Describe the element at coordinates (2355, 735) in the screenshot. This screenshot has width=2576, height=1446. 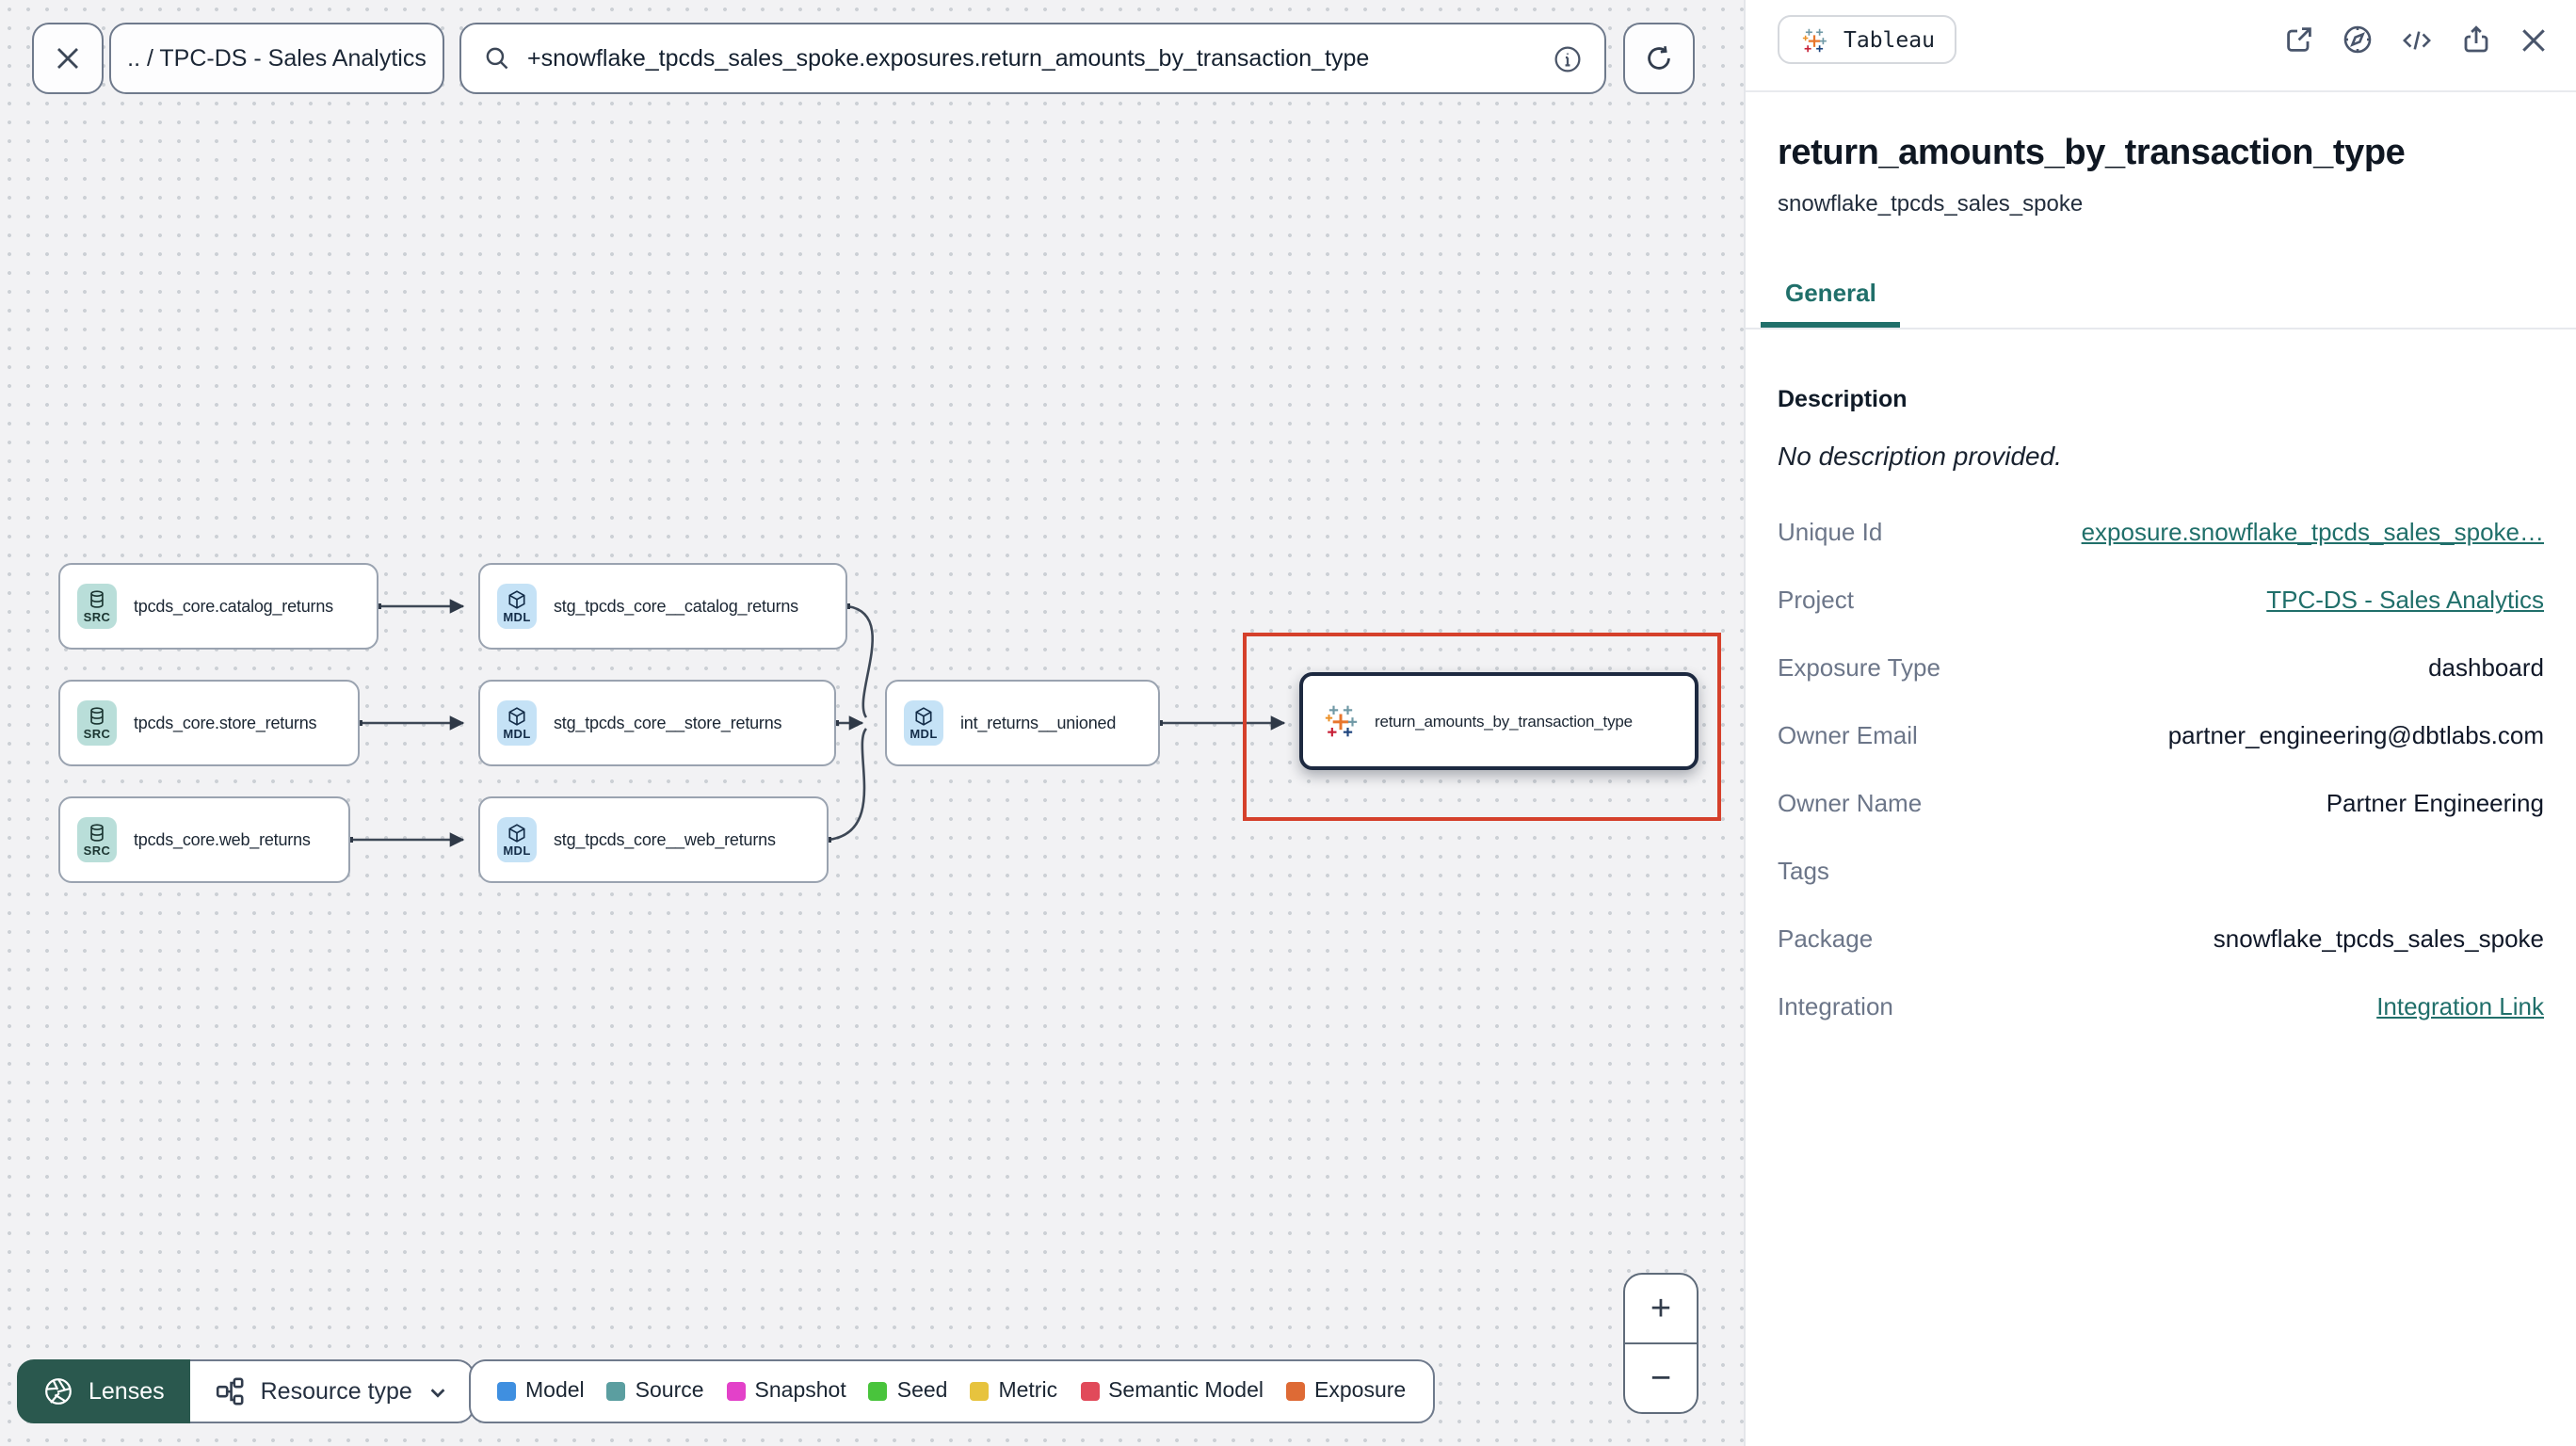
I see `field-value: partner_engineering@dbtlabs.com` at that location.